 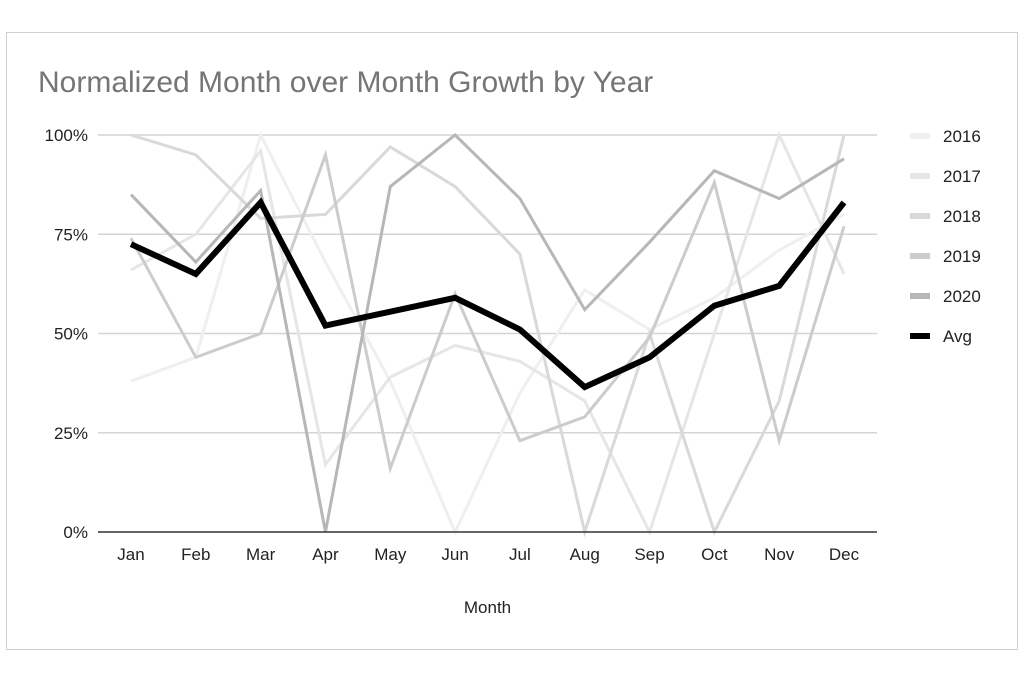 I want to click on y-tick-label: 100%, so click(x=66, y=135).